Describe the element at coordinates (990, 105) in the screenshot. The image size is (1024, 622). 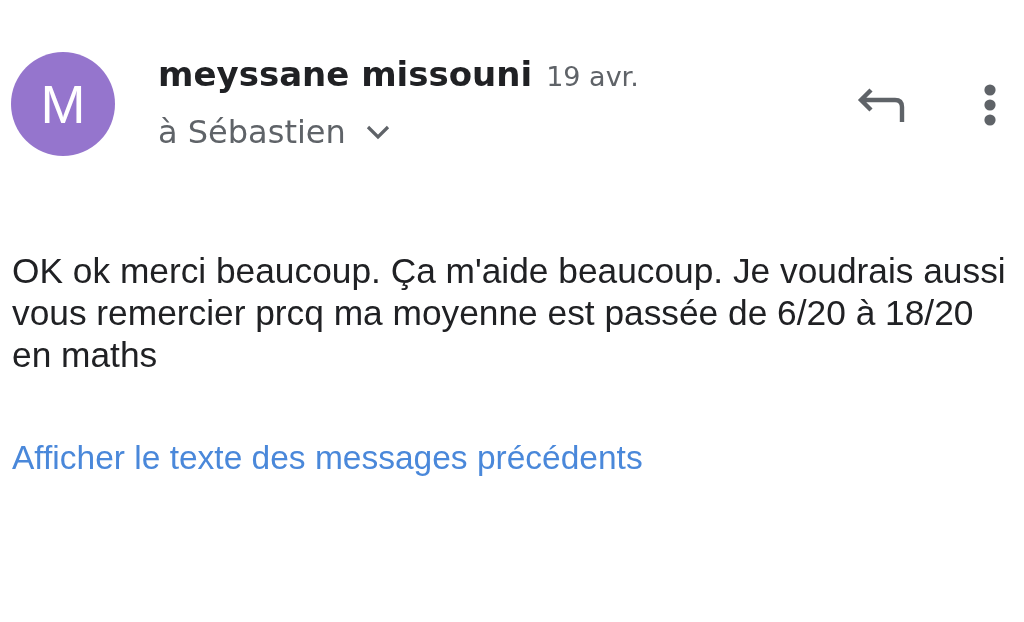
I see `more-options-icon` at that location.